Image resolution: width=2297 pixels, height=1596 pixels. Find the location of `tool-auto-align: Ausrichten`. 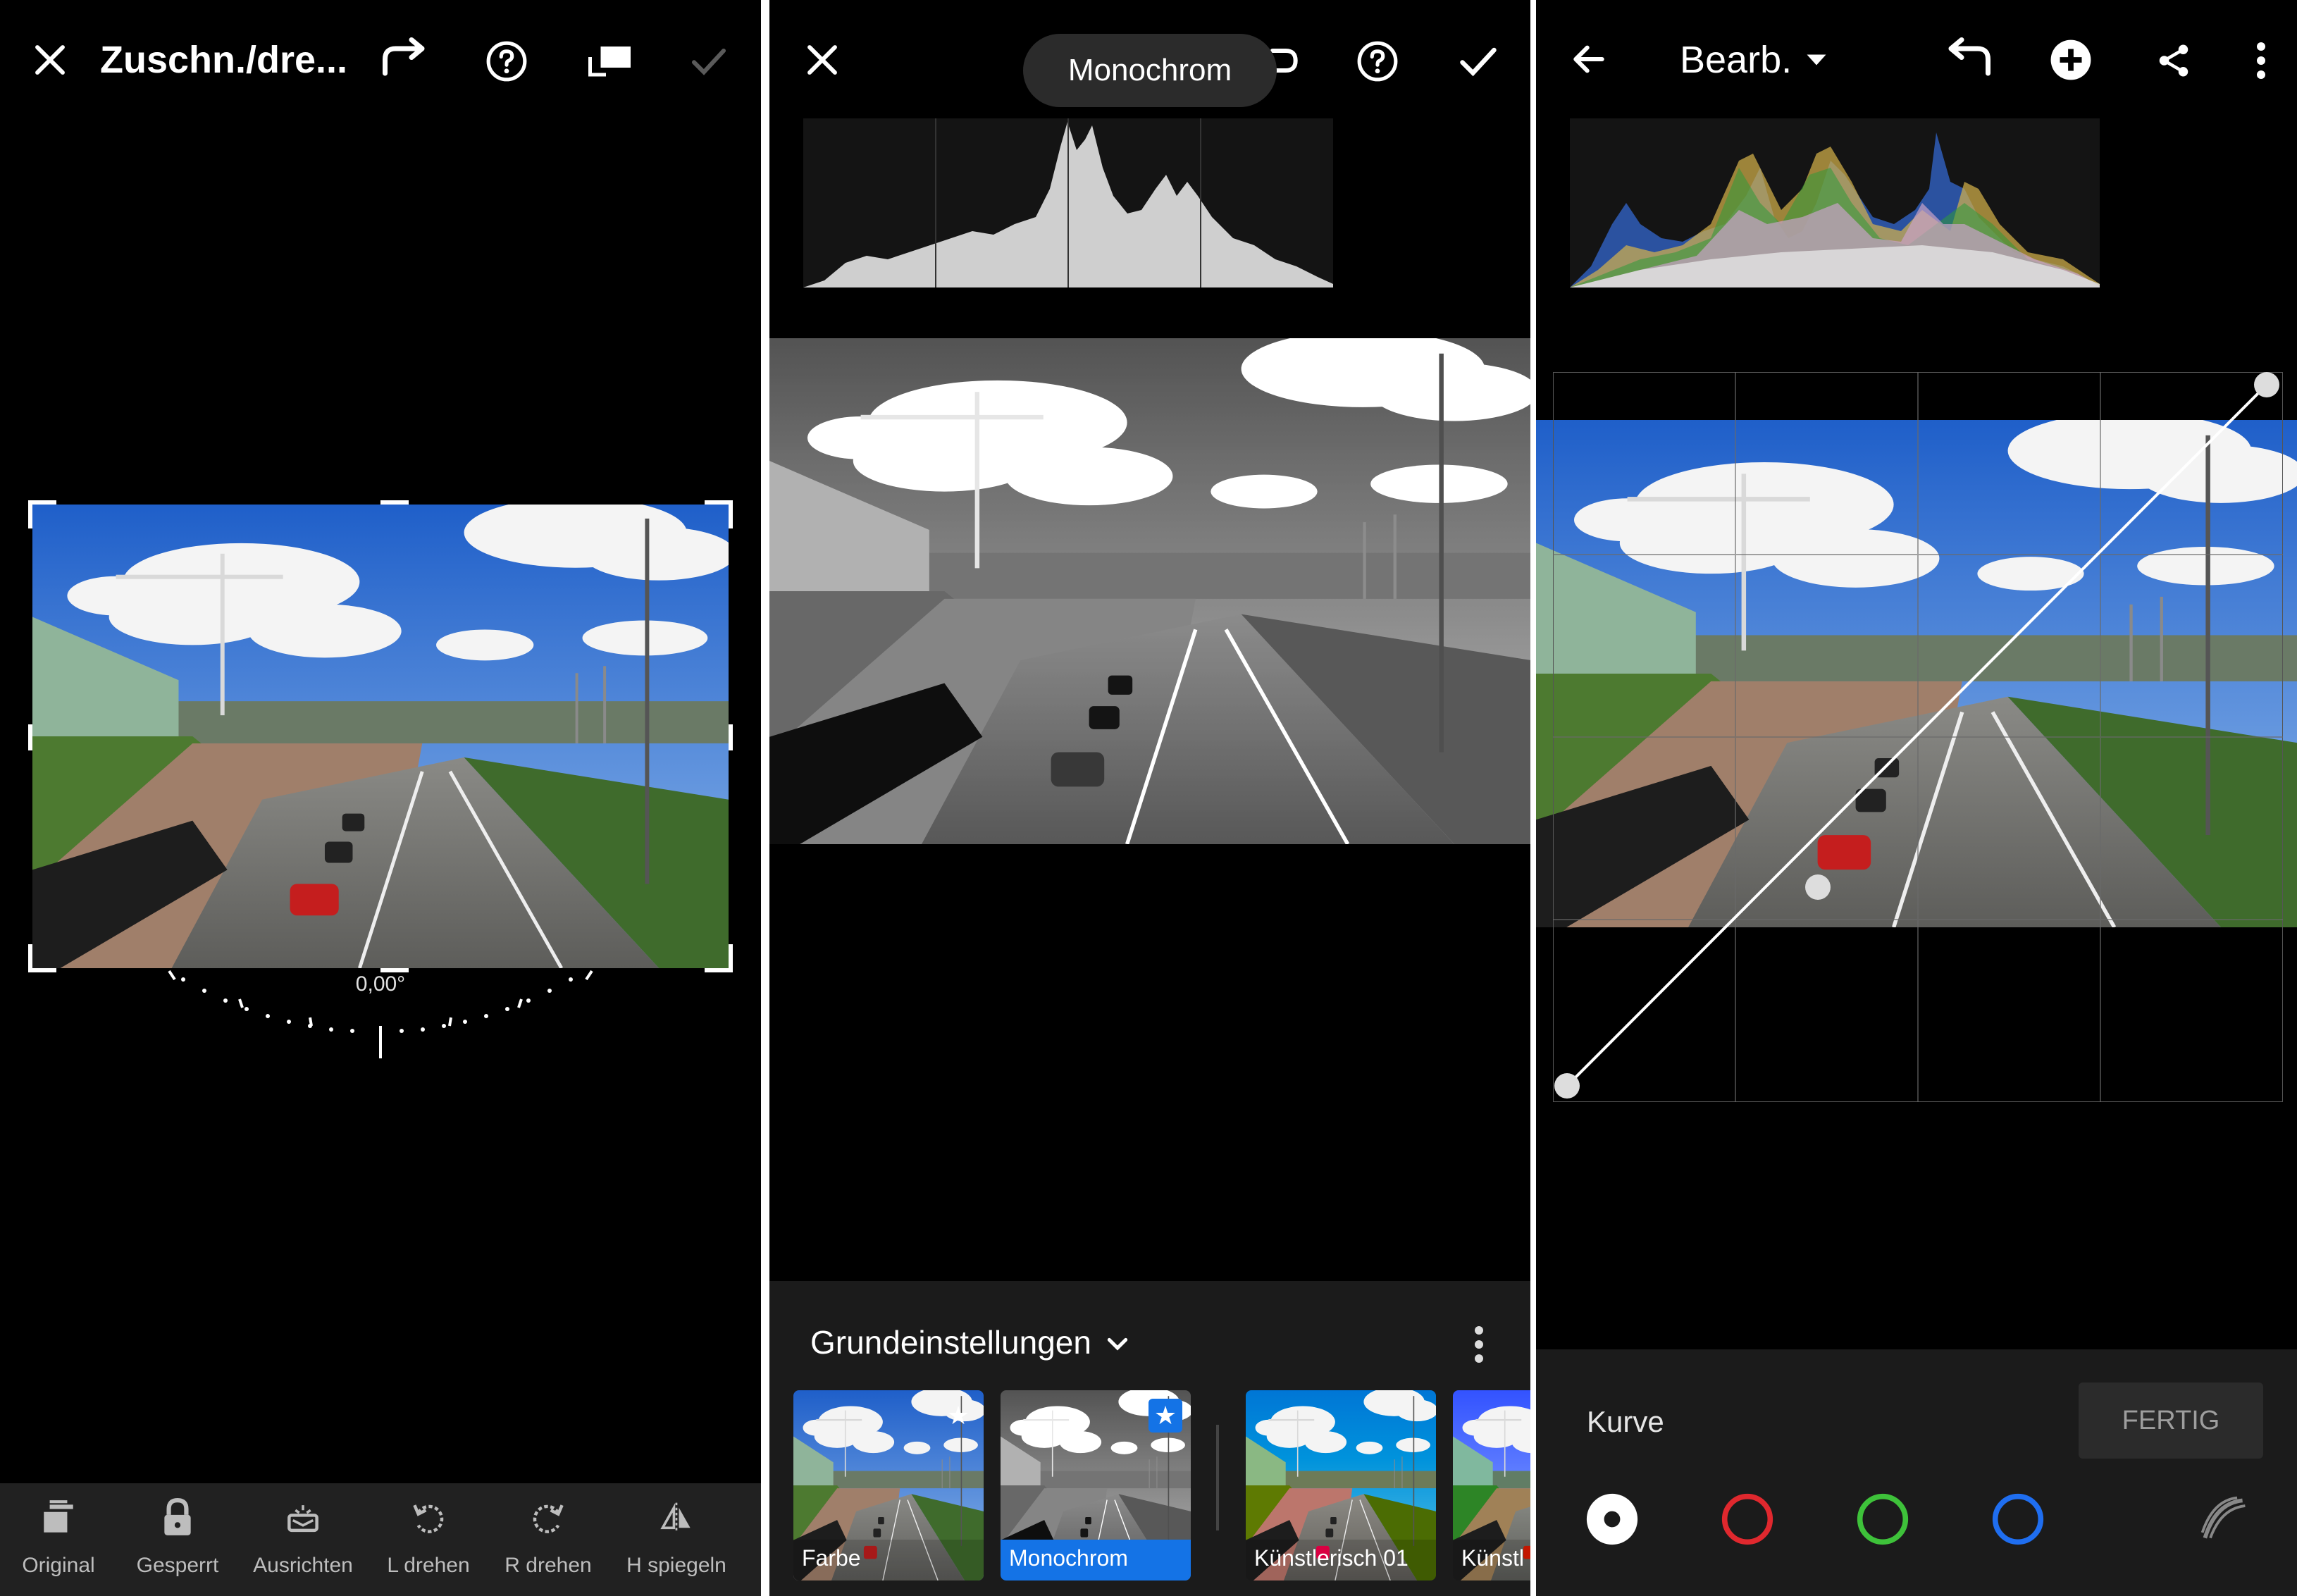

tool-auto-align: Ausrichten is located at coordinates (303, 1539).